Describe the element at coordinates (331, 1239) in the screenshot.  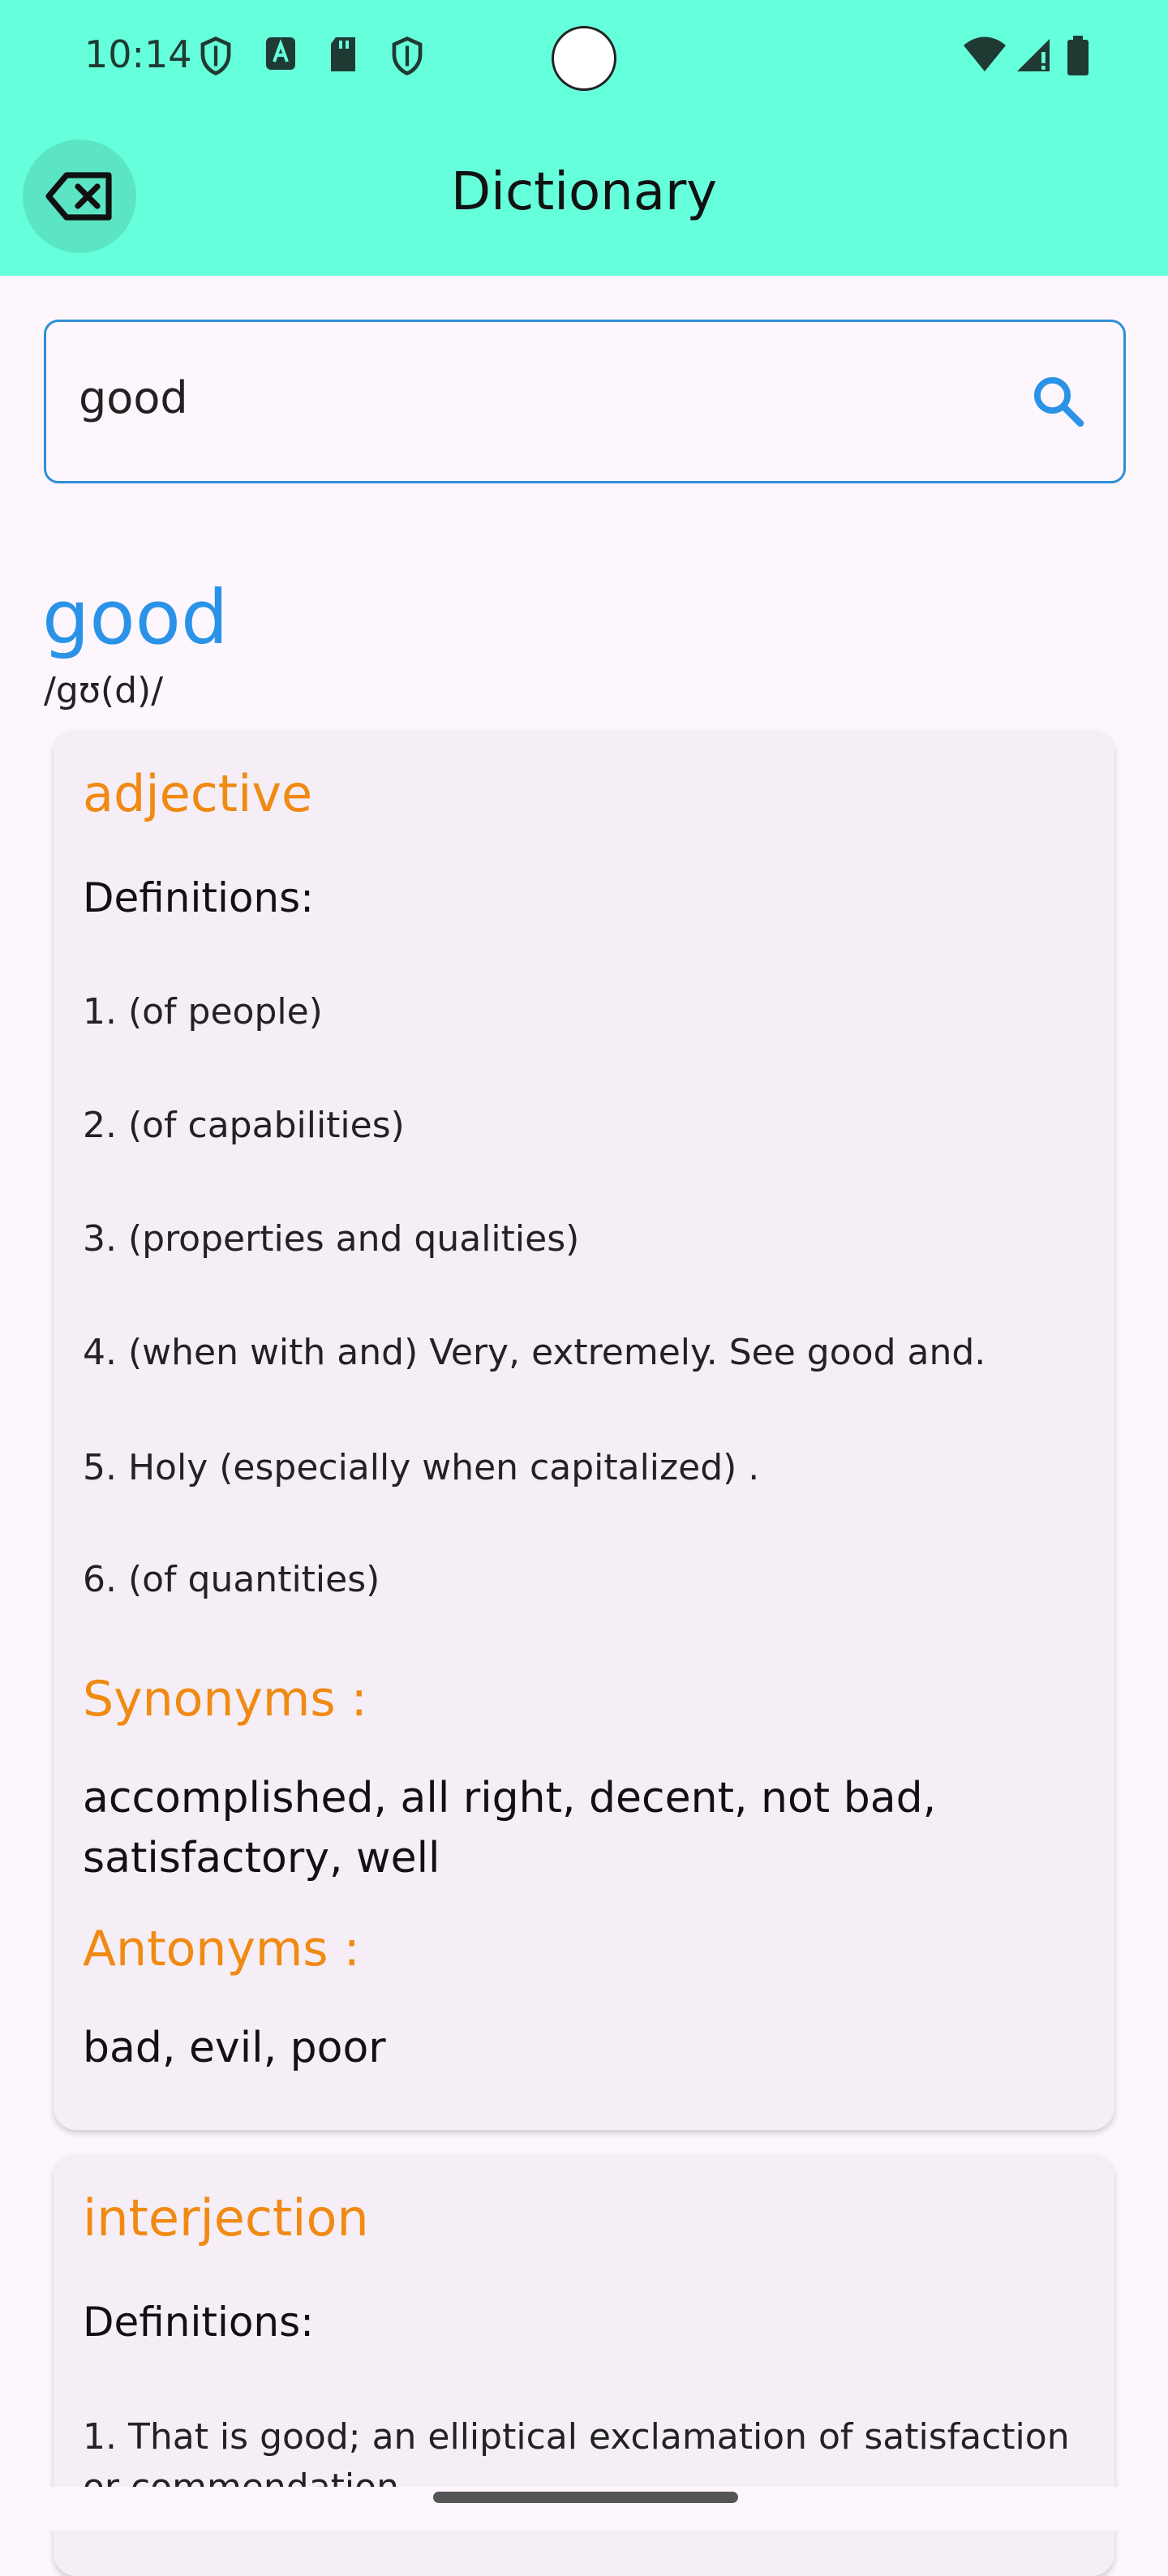
I see `definition-item: 3. (properties and qualities)` at that location.